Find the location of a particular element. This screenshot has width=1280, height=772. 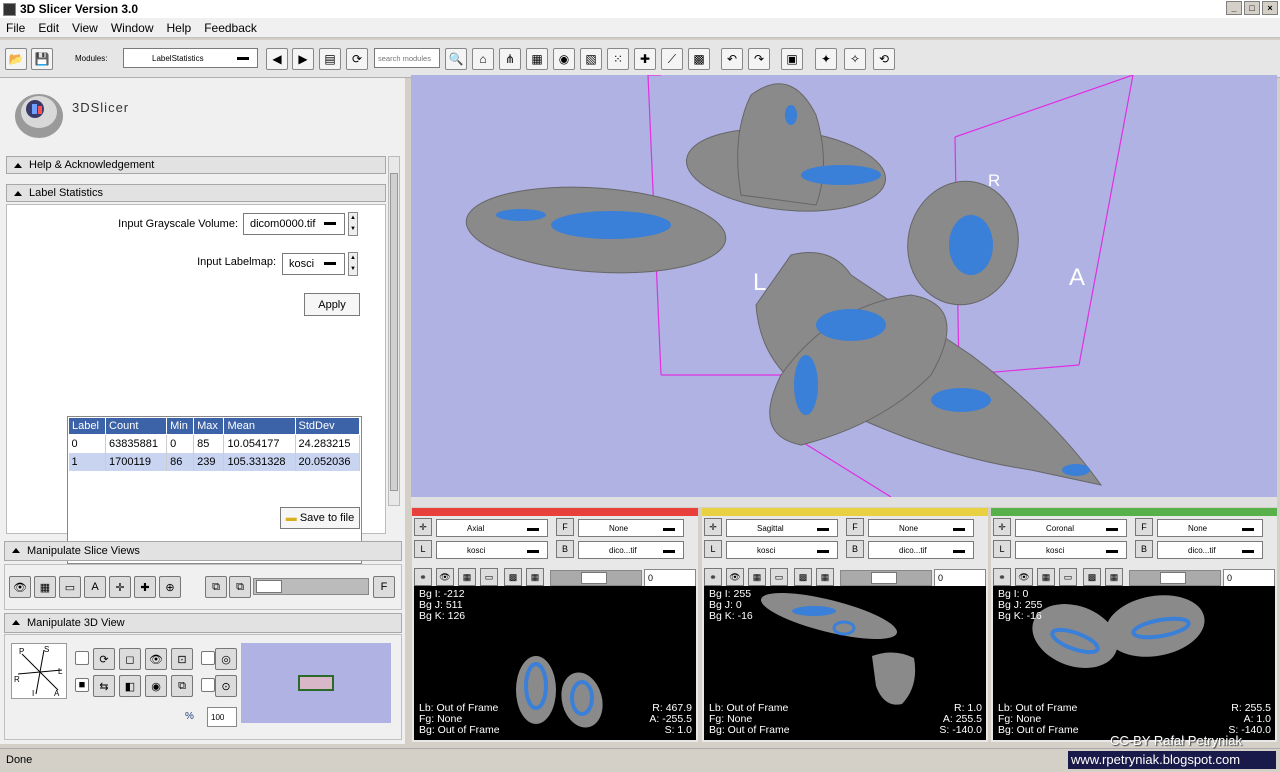

module-select: LabelStatistics is located at coordinates (190, 58).